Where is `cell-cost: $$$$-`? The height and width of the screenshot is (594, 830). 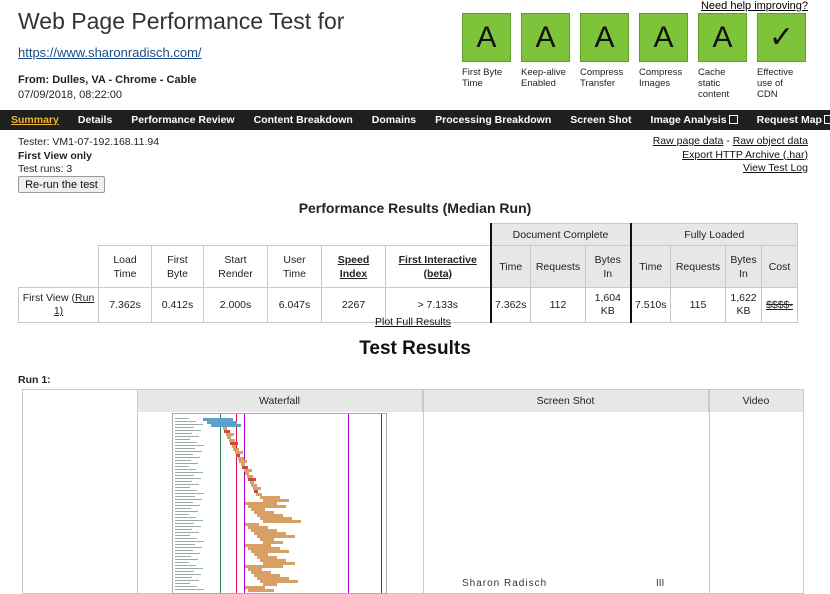
cell-cost: $$$$- is located at coordinates (779, 305).